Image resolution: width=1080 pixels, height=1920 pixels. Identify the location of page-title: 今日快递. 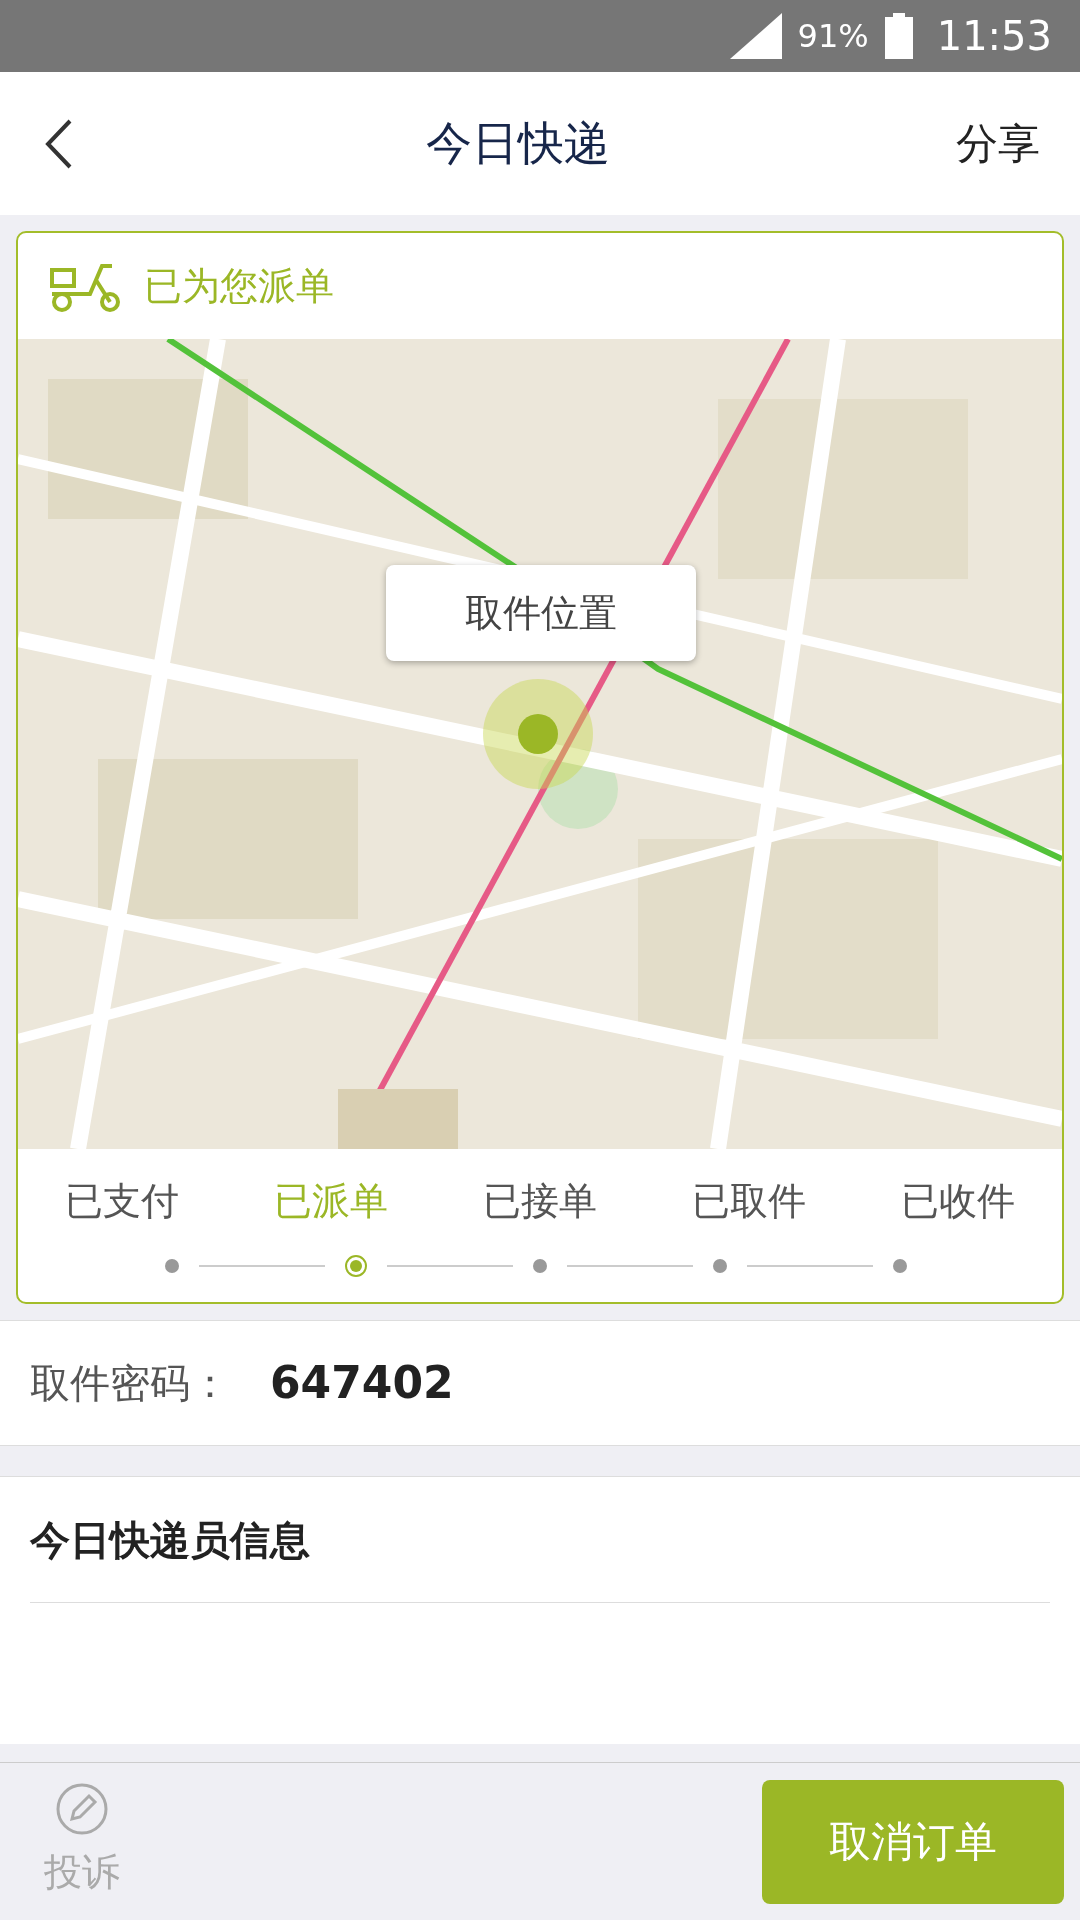
(518, 143).